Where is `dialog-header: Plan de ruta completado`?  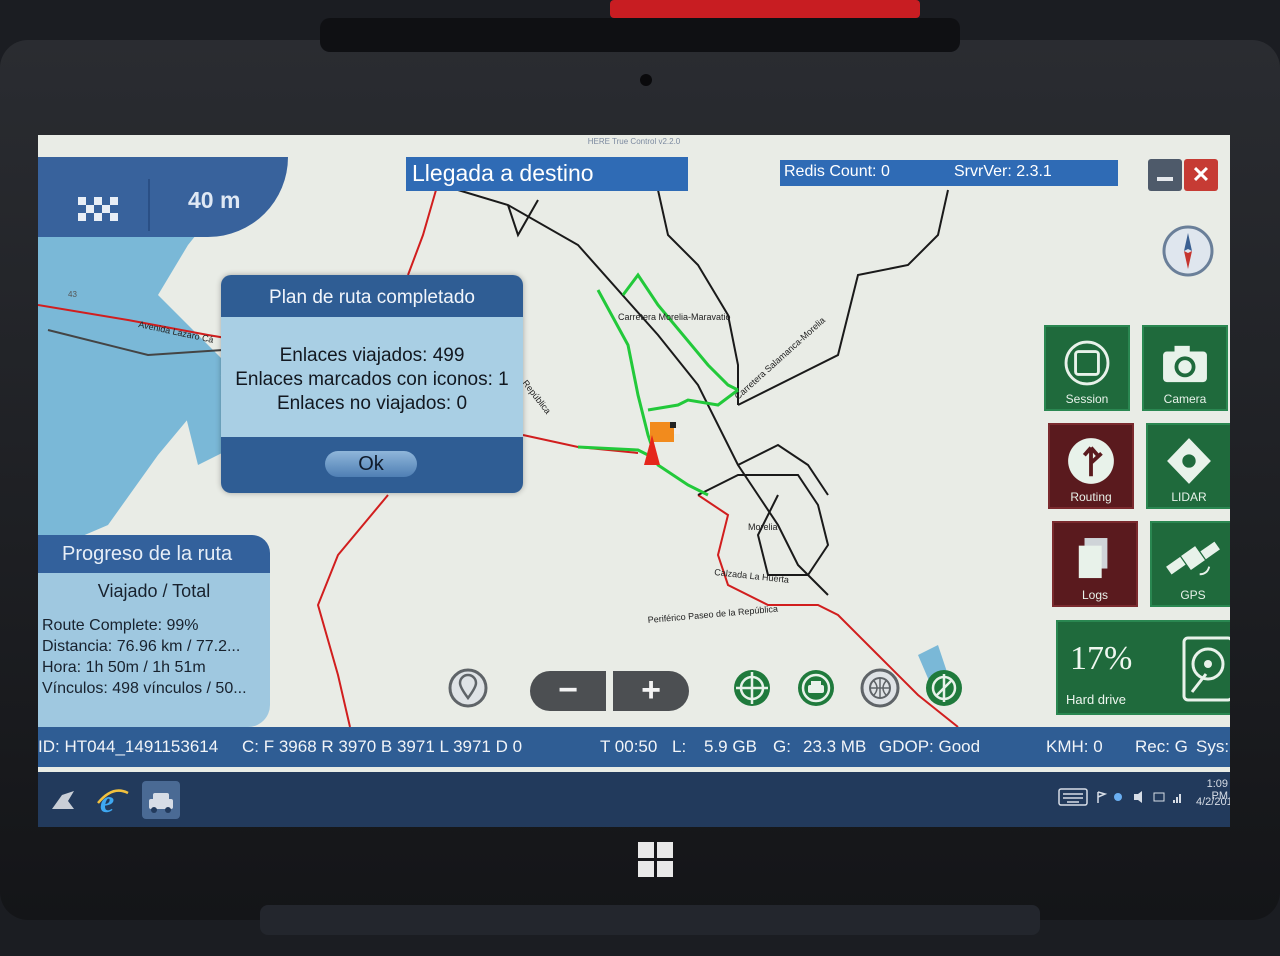 dialog-header: Plan de ruta completado is located at coordinates (372, 296).